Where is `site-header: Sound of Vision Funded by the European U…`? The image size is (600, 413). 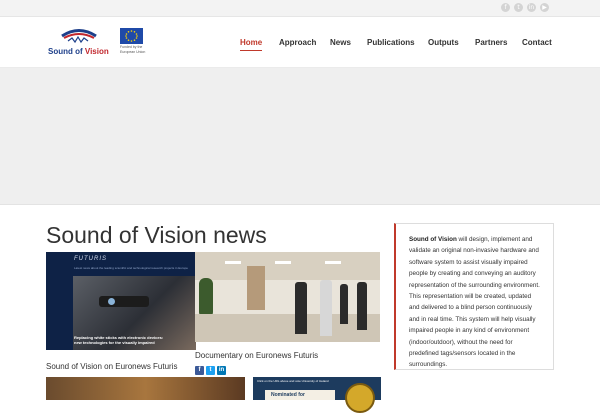
site-header: Sound of Vision Funded by the European U… is located at coordinates (300, 42).